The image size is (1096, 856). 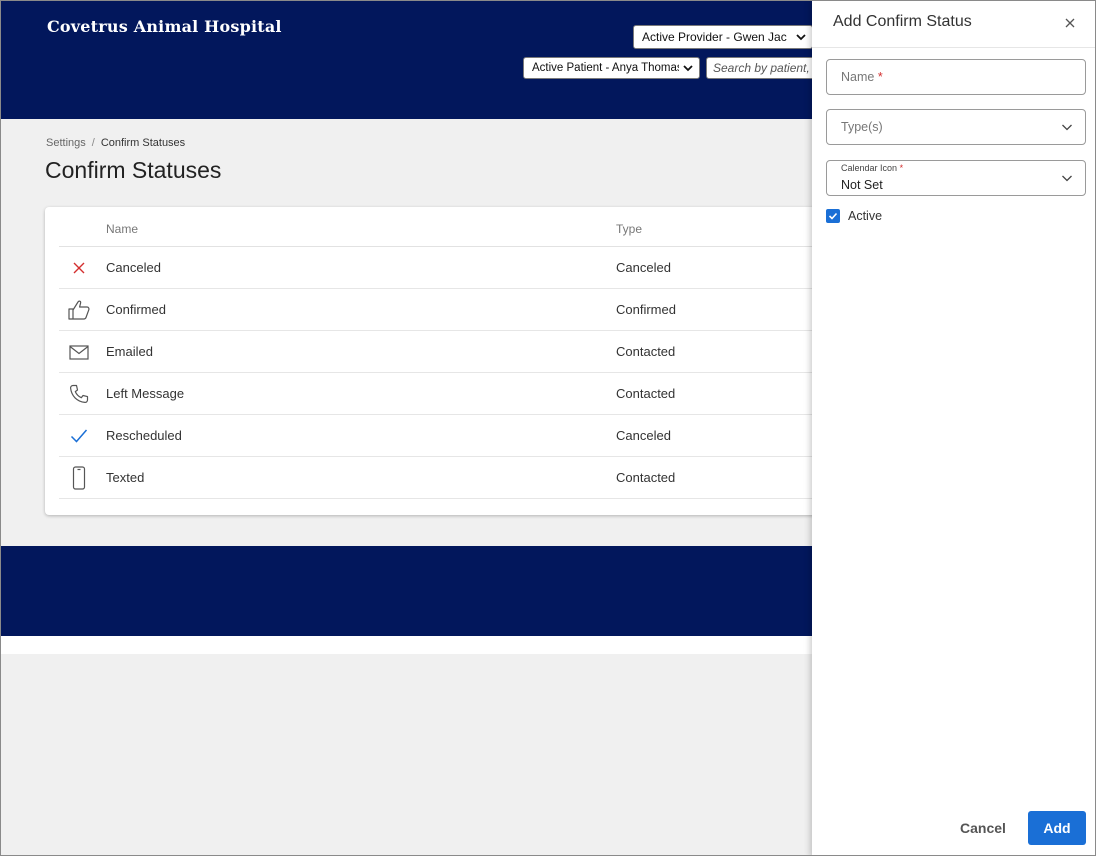 I want to click on hospital-name: Covetrus Animal Hospital, so click(x=164, y=26).